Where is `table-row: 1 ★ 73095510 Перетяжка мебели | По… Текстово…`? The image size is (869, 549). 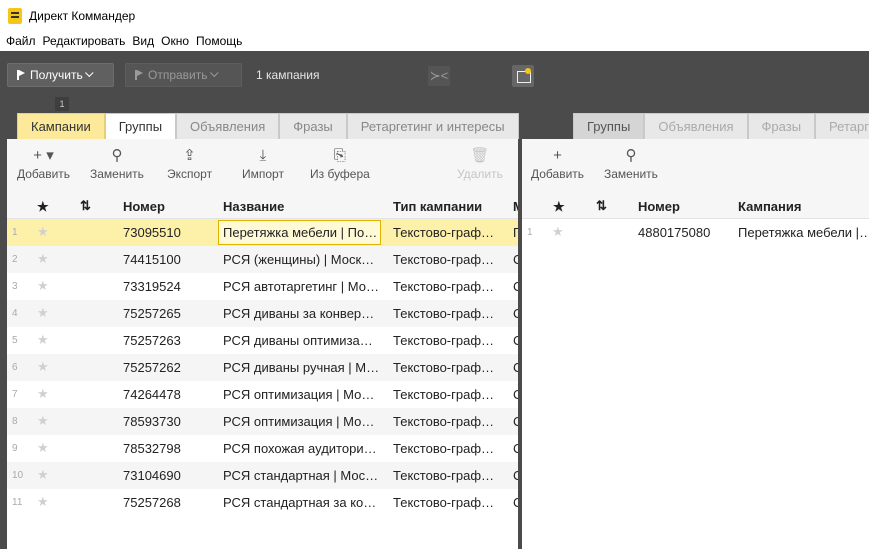 table-row: 1 ★ 73095510 Перетяжка мебели | По… Текстово… is located at coordinates (262, 232).